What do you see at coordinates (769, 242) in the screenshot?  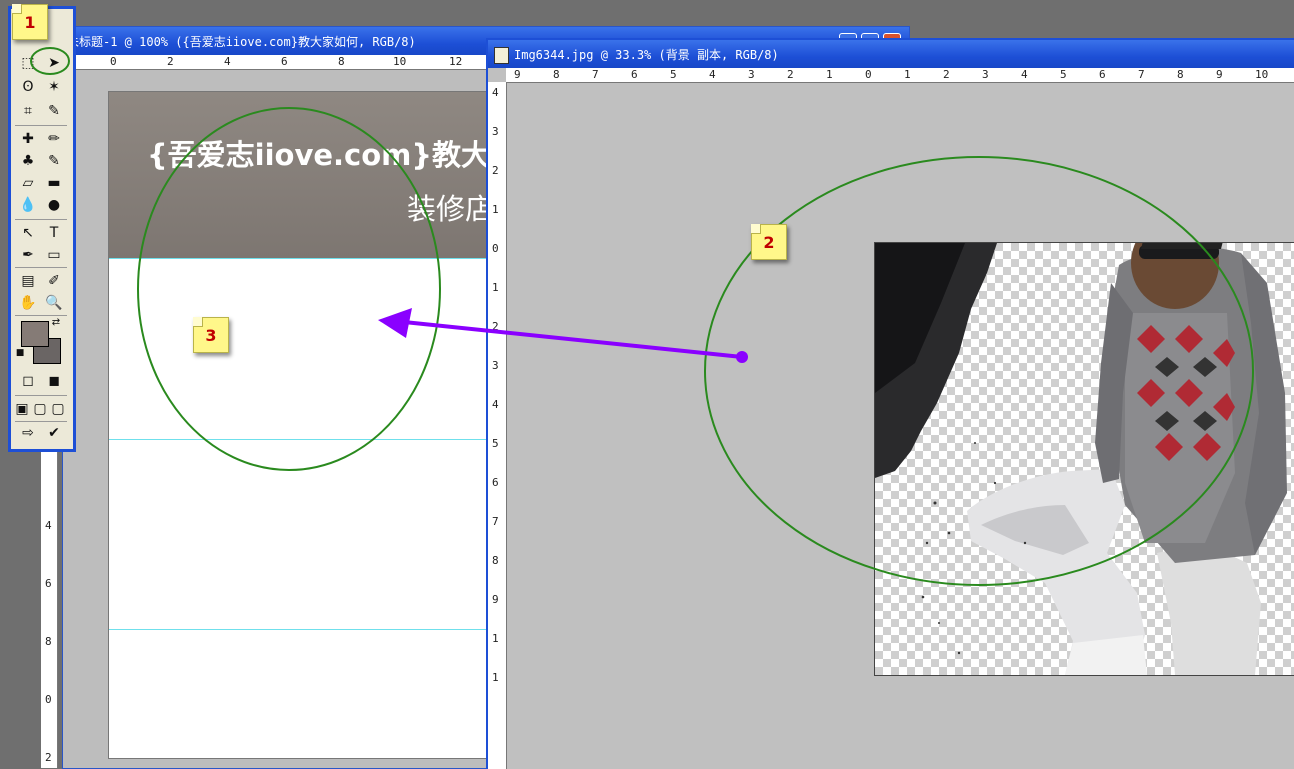 I see `step-note-2: 2` at bounding box center [769, 242].